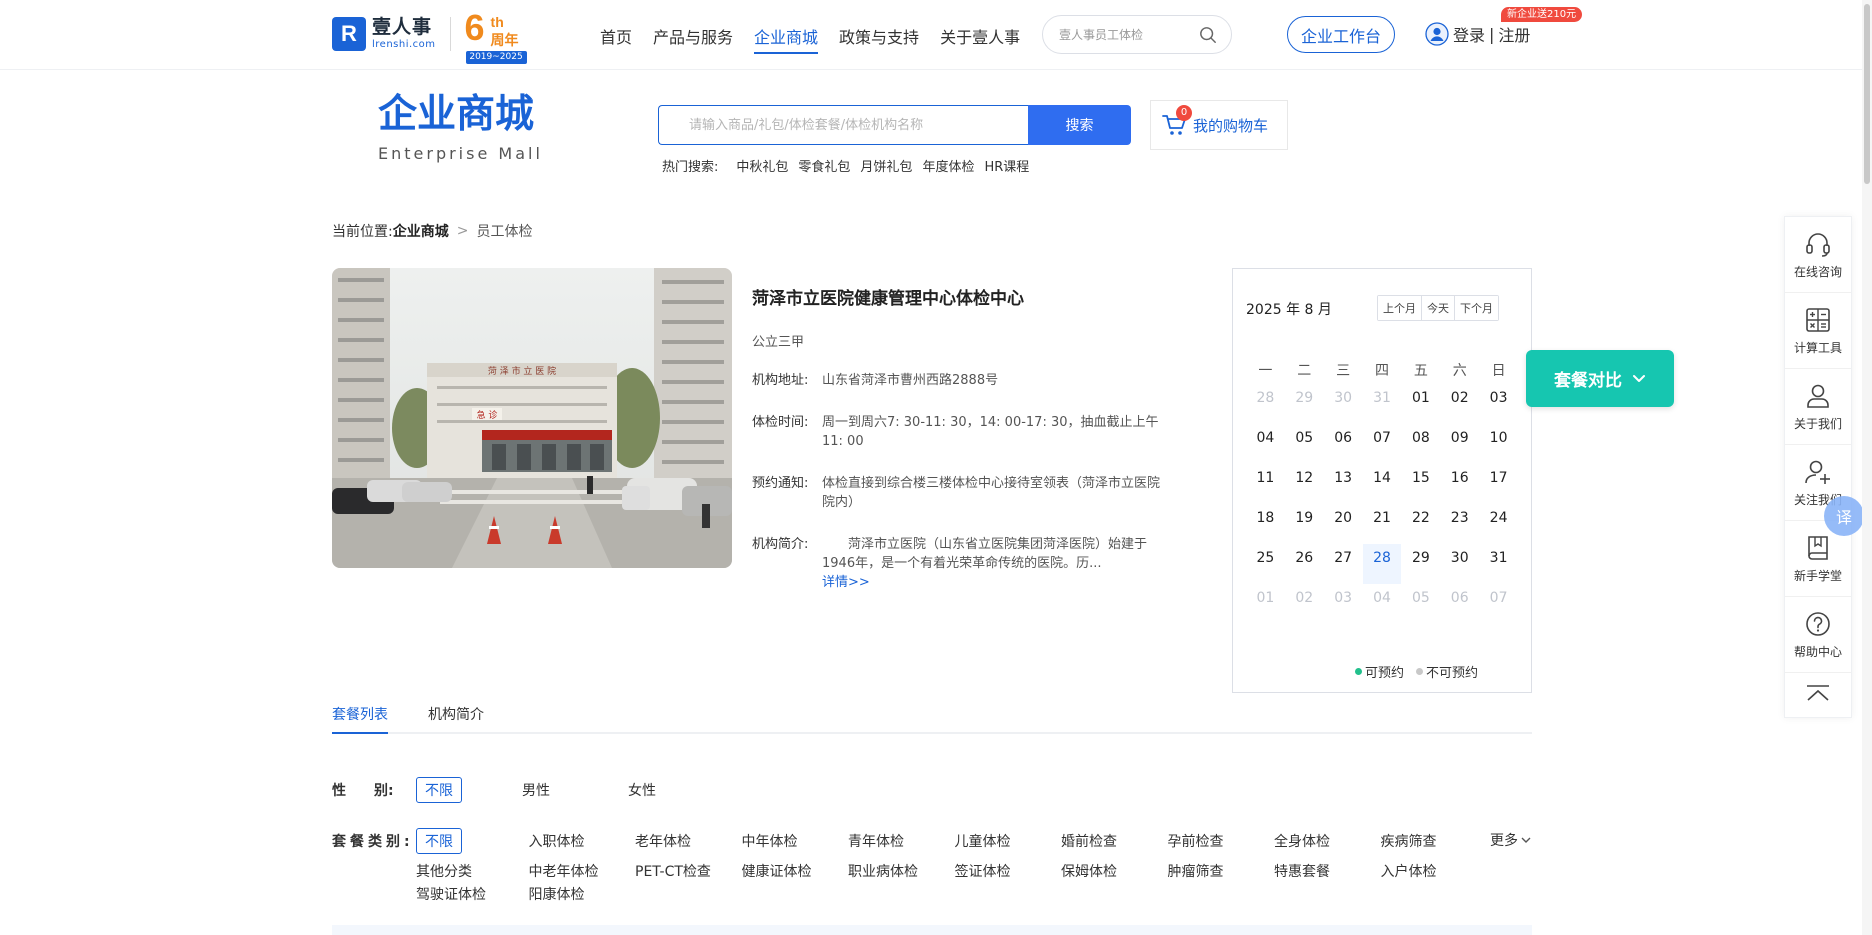 The image size is (1872, 935). I want to click on calendar-day: 01, so click(1420, 404).